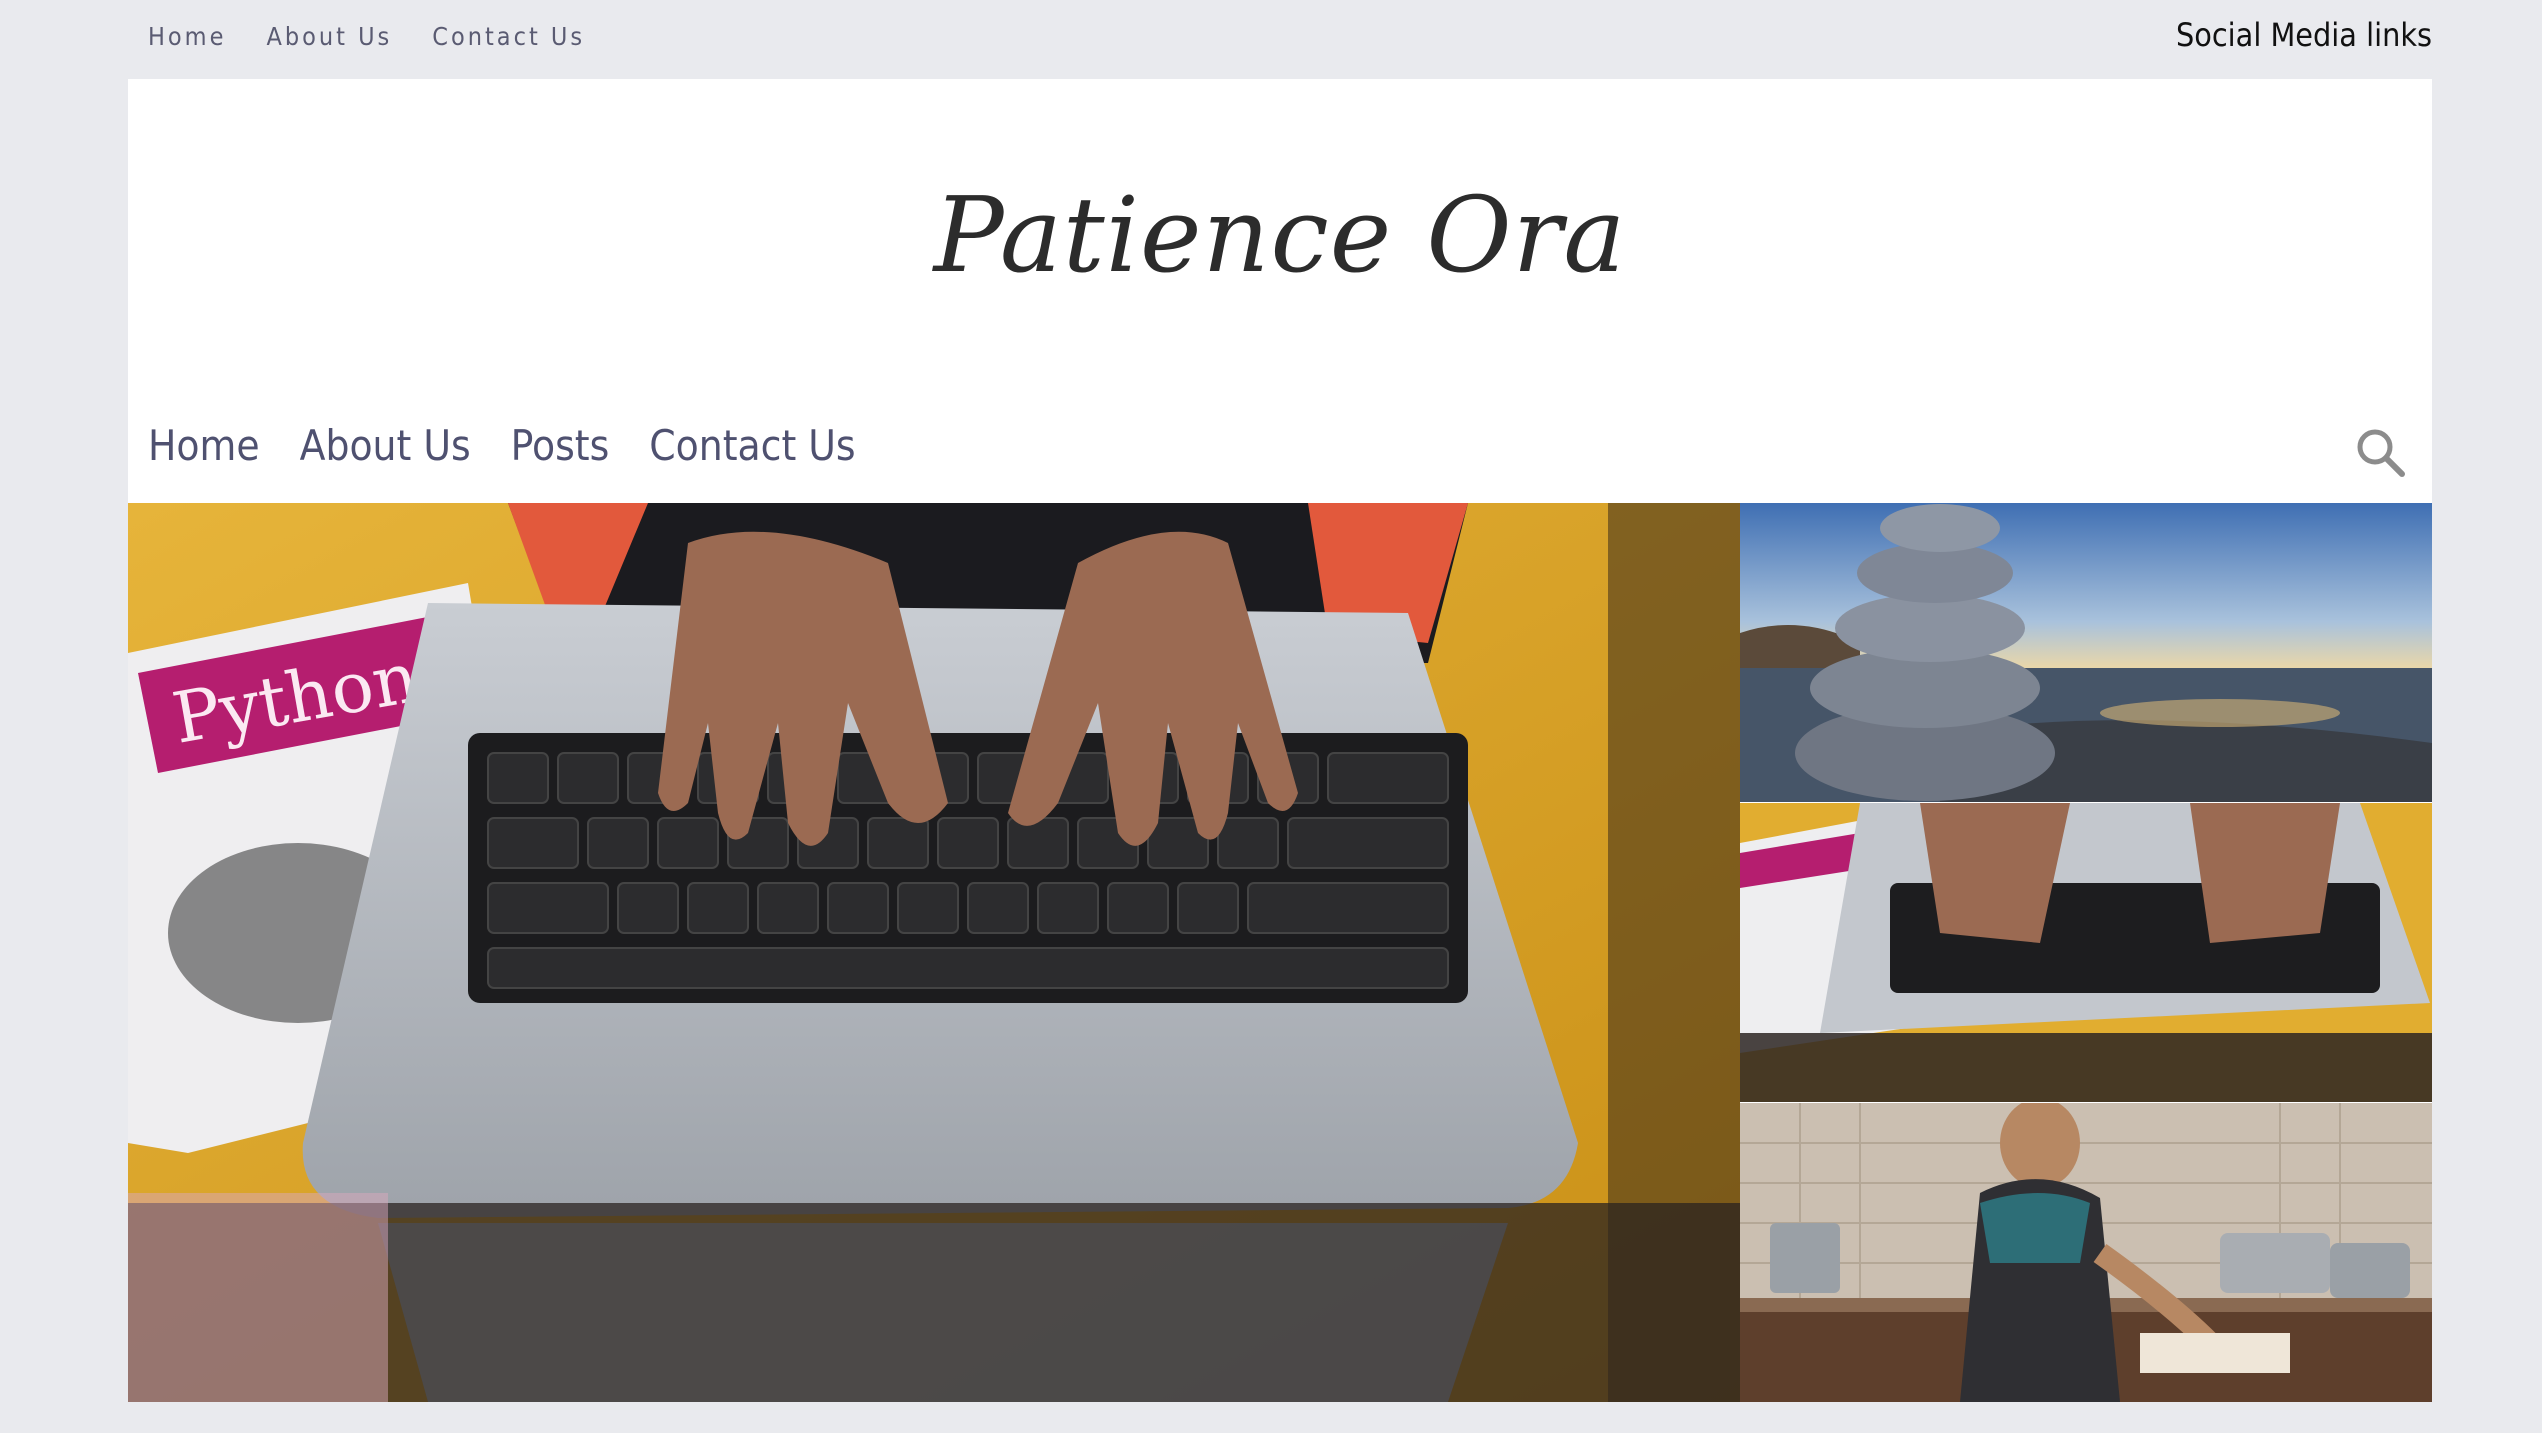  Describe the element at coordinates (385, 445) in the screenshot. I see `main-nav-about-us: About Us` at that location.